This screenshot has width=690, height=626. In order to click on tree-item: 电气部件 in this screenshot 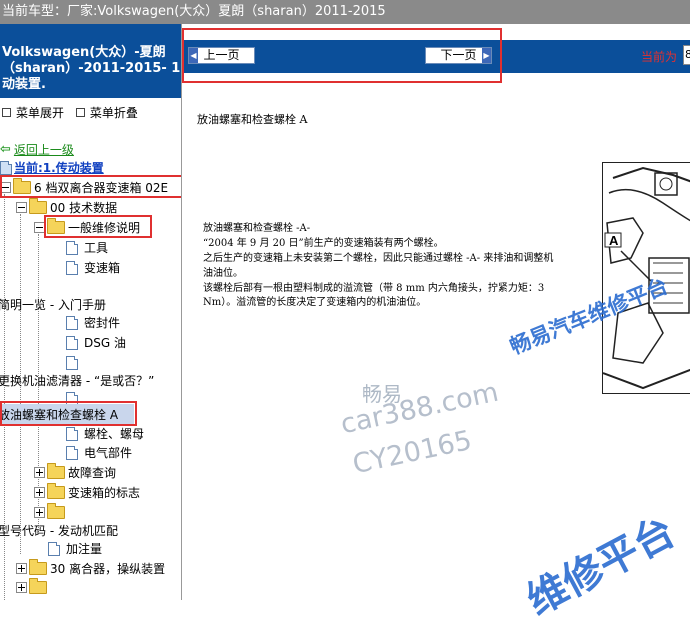, I will do `click(99, 452)`.